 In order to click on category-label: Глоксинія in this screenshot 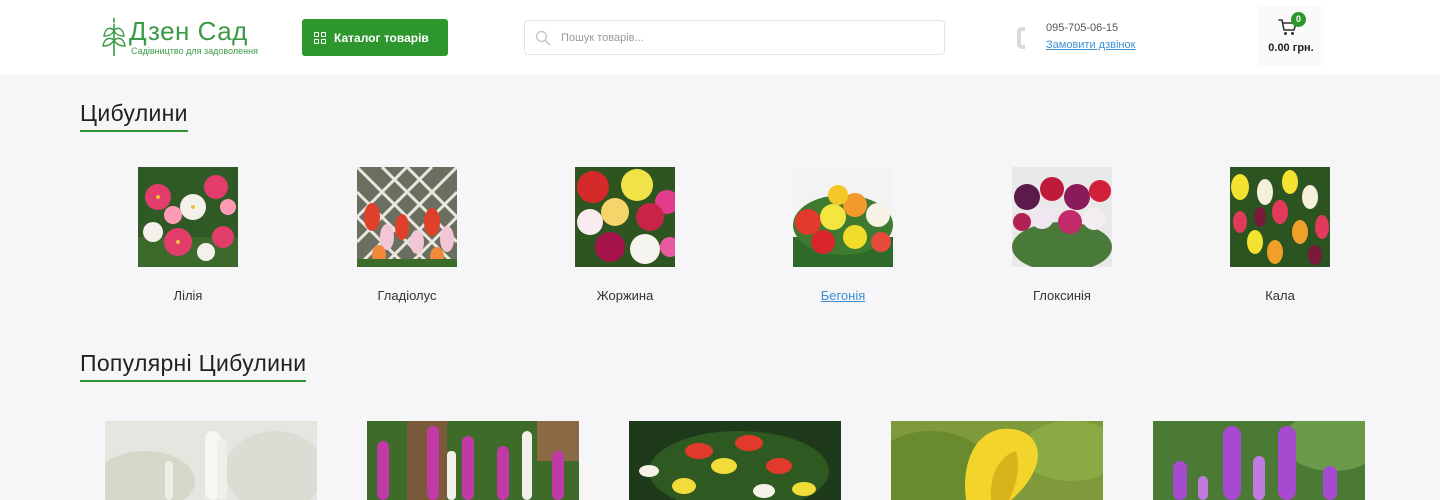, I will do `click(1062, 295)`.